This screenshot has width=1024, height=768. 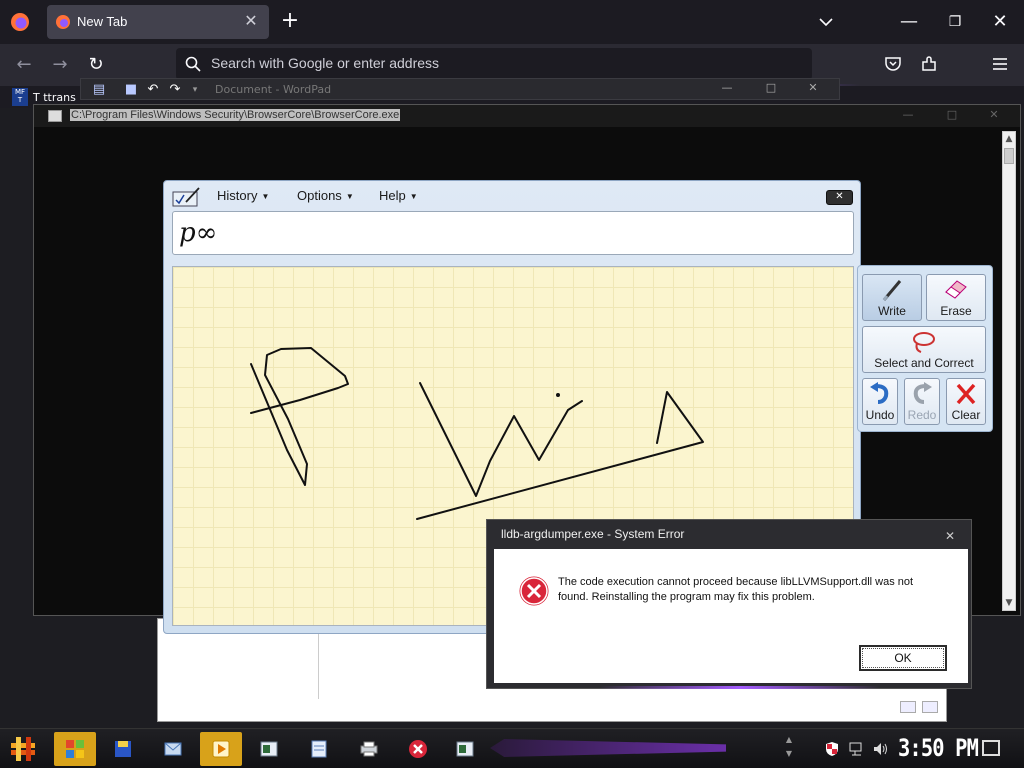 I want to click on taskbar-item-save, so click(x=123, y=749).